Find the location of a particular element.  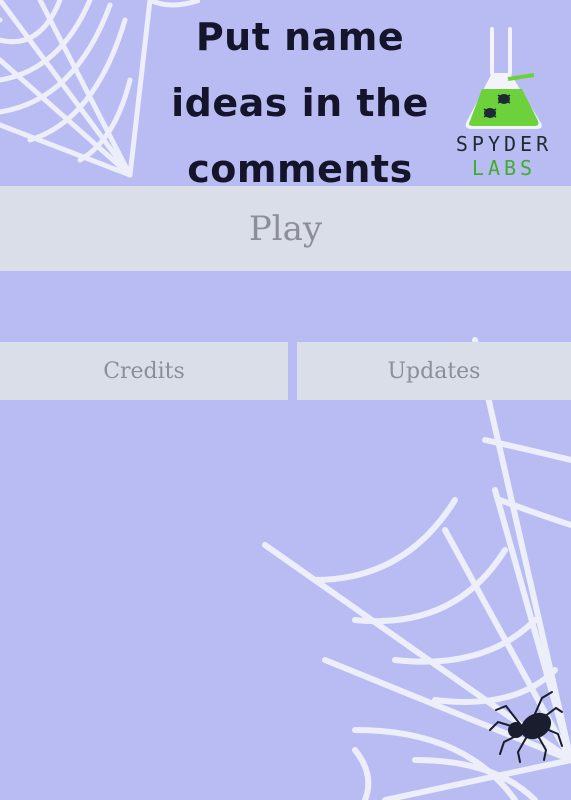

logo-text-labs: LABS is located at coordinates (504, 168).